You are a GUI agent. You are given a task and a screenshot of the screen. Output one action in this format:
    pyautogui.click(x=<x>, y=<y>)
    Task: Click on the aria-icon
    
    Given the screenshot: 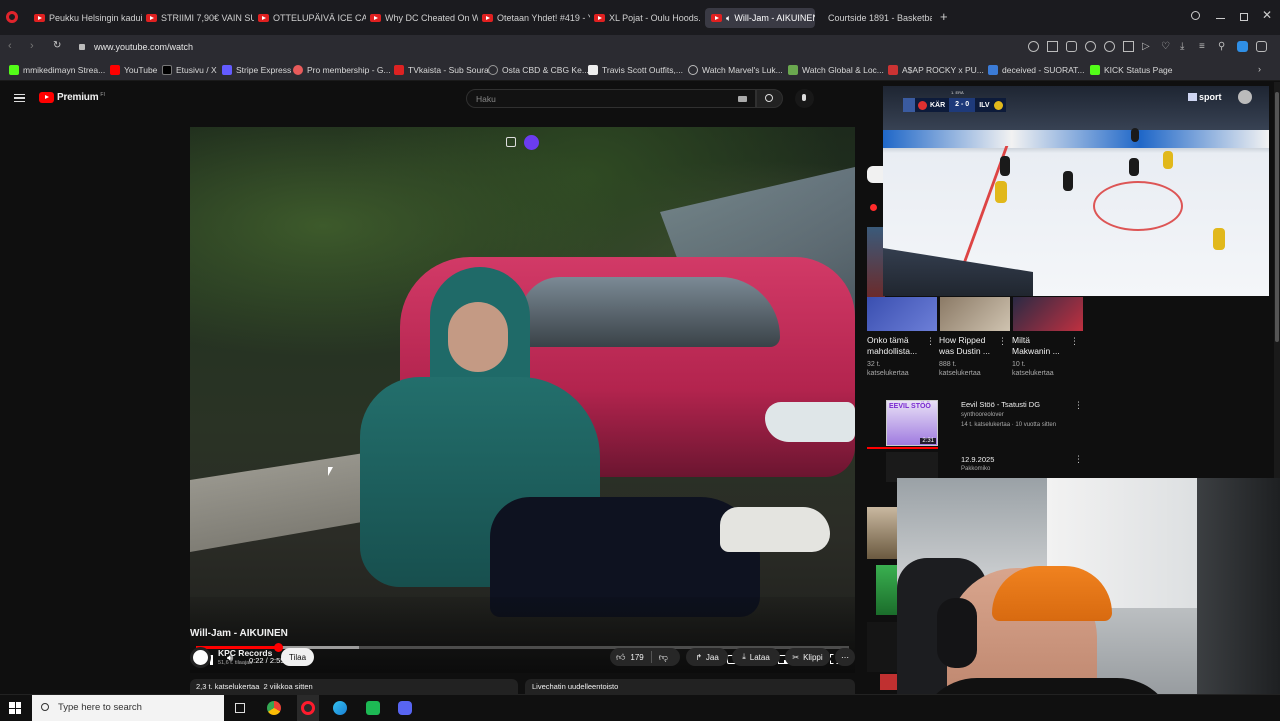 What is the action you would take?
    pyautogui.click(x=1242, y=46)
    